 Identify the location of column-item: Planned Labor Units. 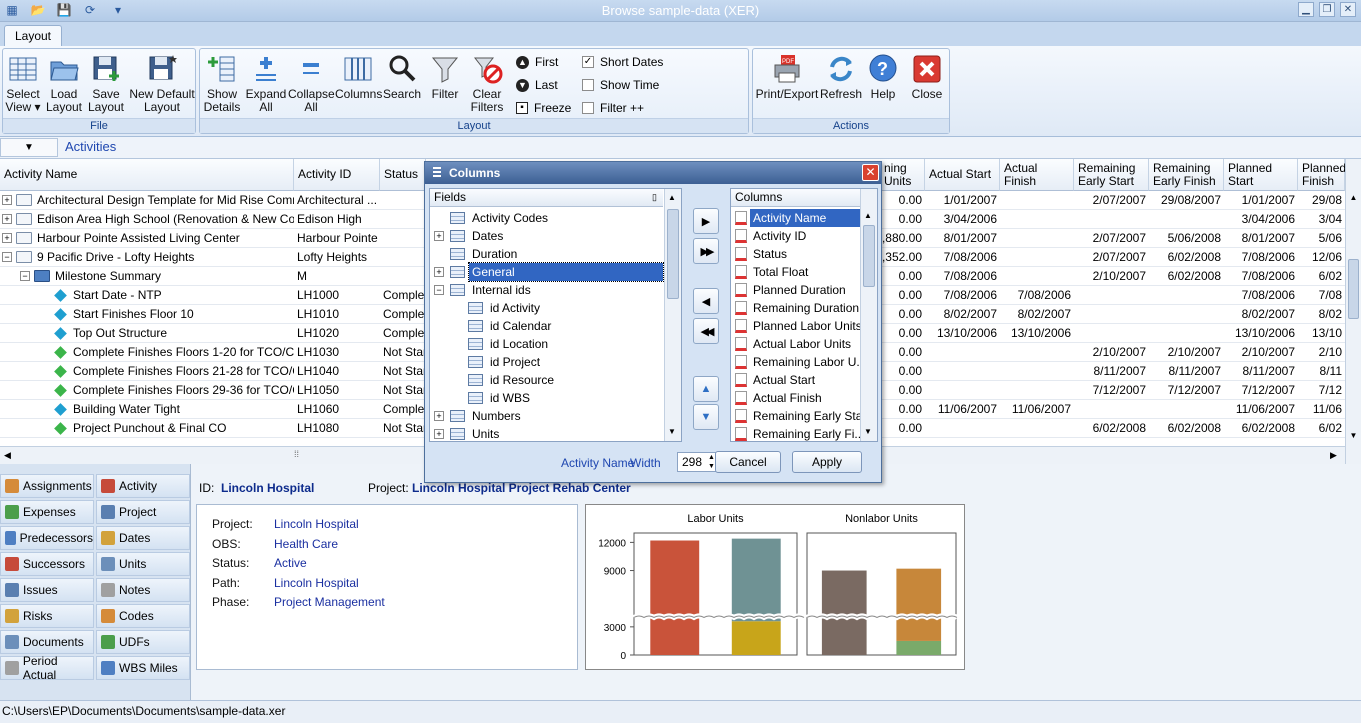
(795, 326).